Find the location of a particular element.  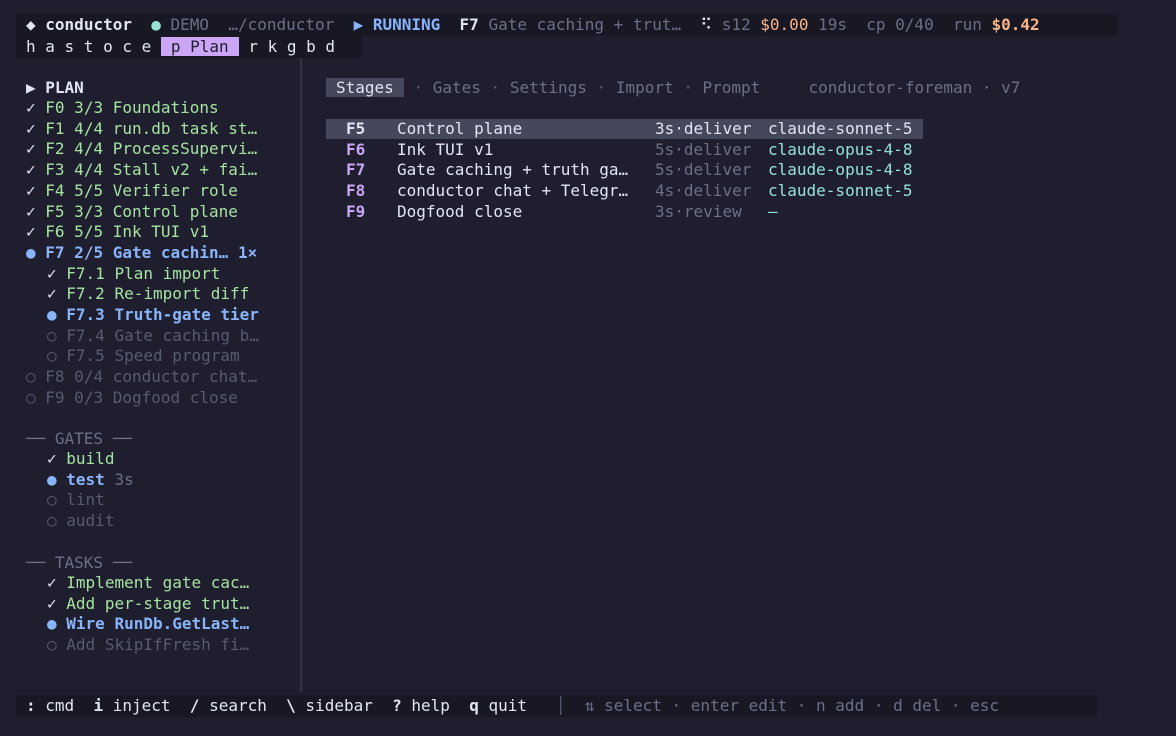

gate-duration: 3s is located at coordinates (124, 479).